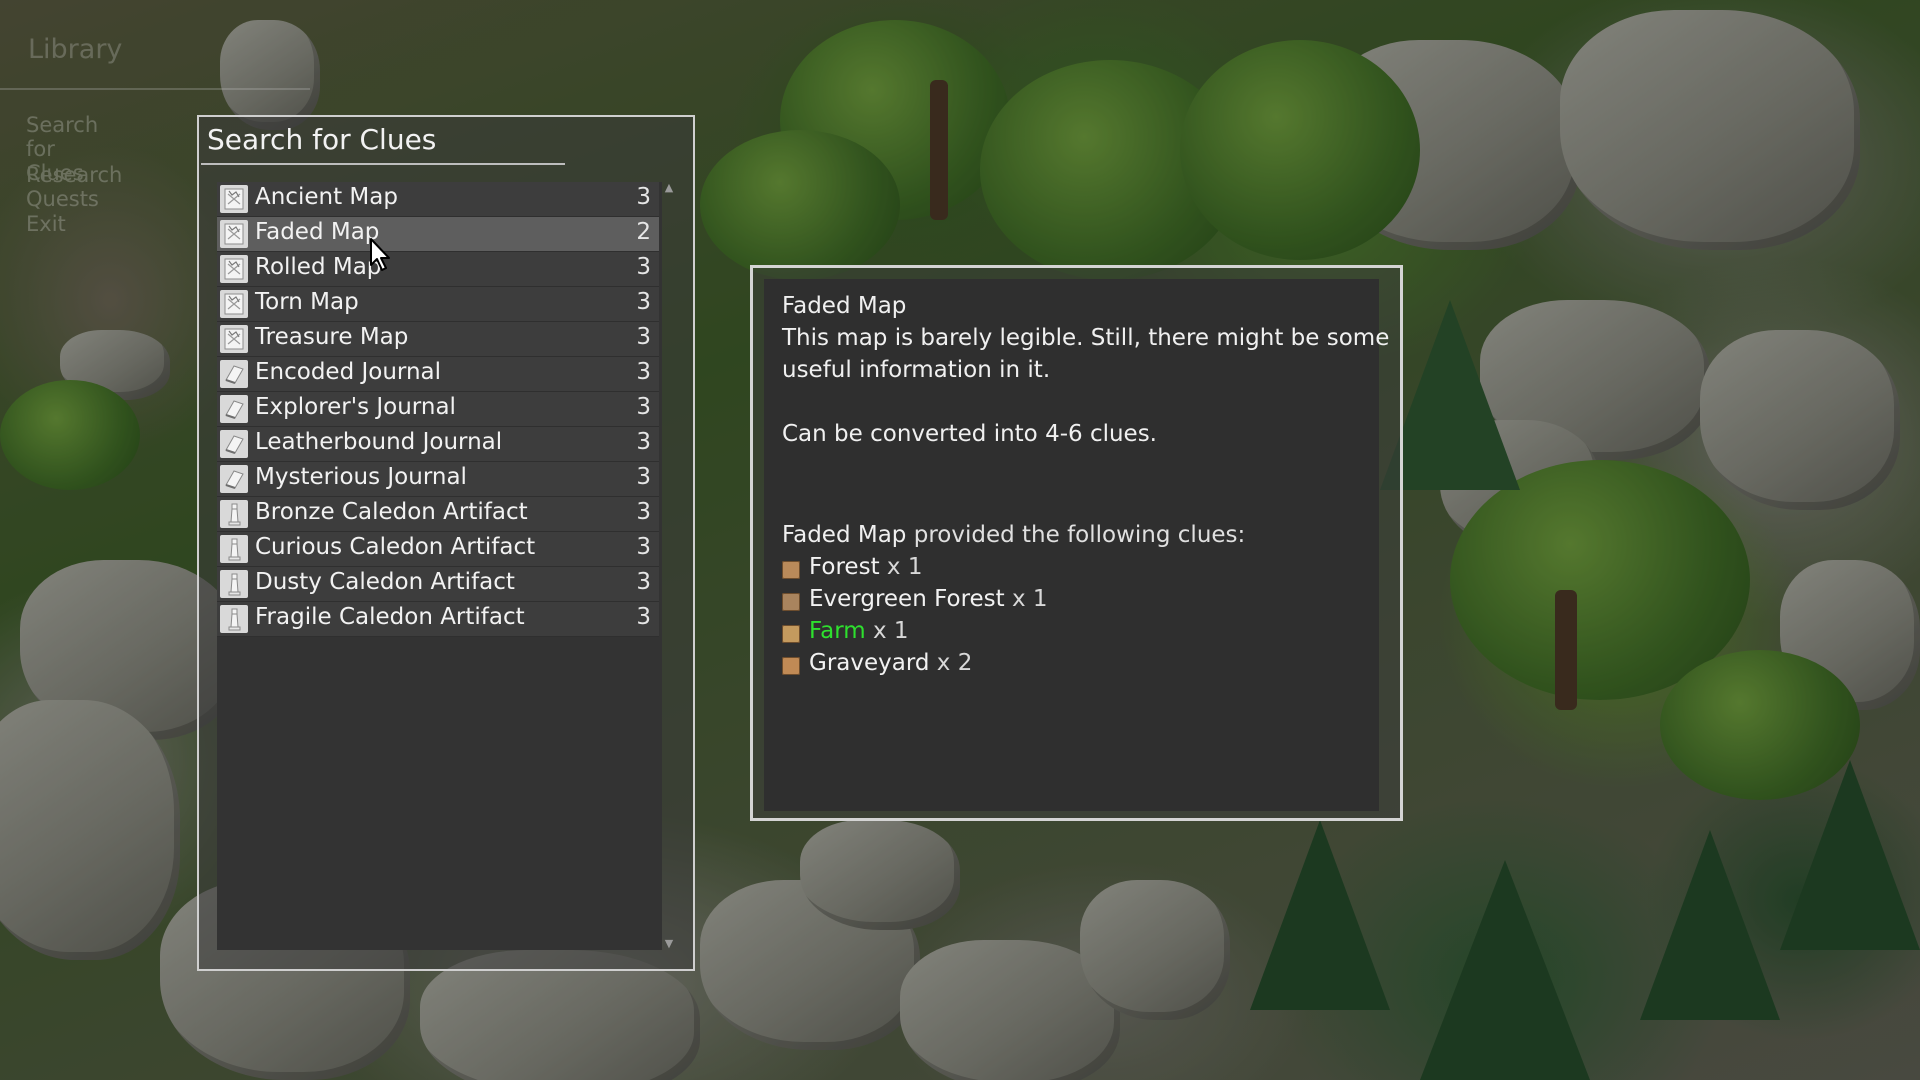 The image size is (1920, 1080). I want to click on clue-name: Forest, so click(844, 567).